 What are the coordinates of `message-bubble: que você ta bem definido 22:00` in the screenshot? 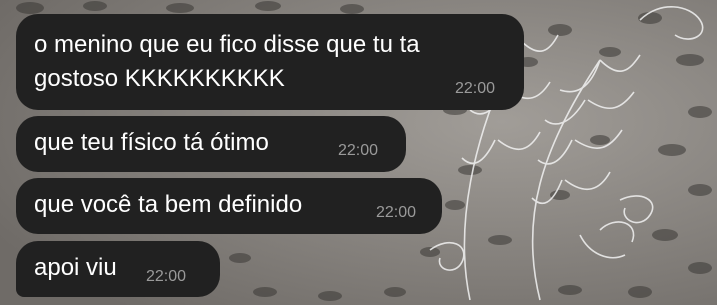 It's located at (229, 206).